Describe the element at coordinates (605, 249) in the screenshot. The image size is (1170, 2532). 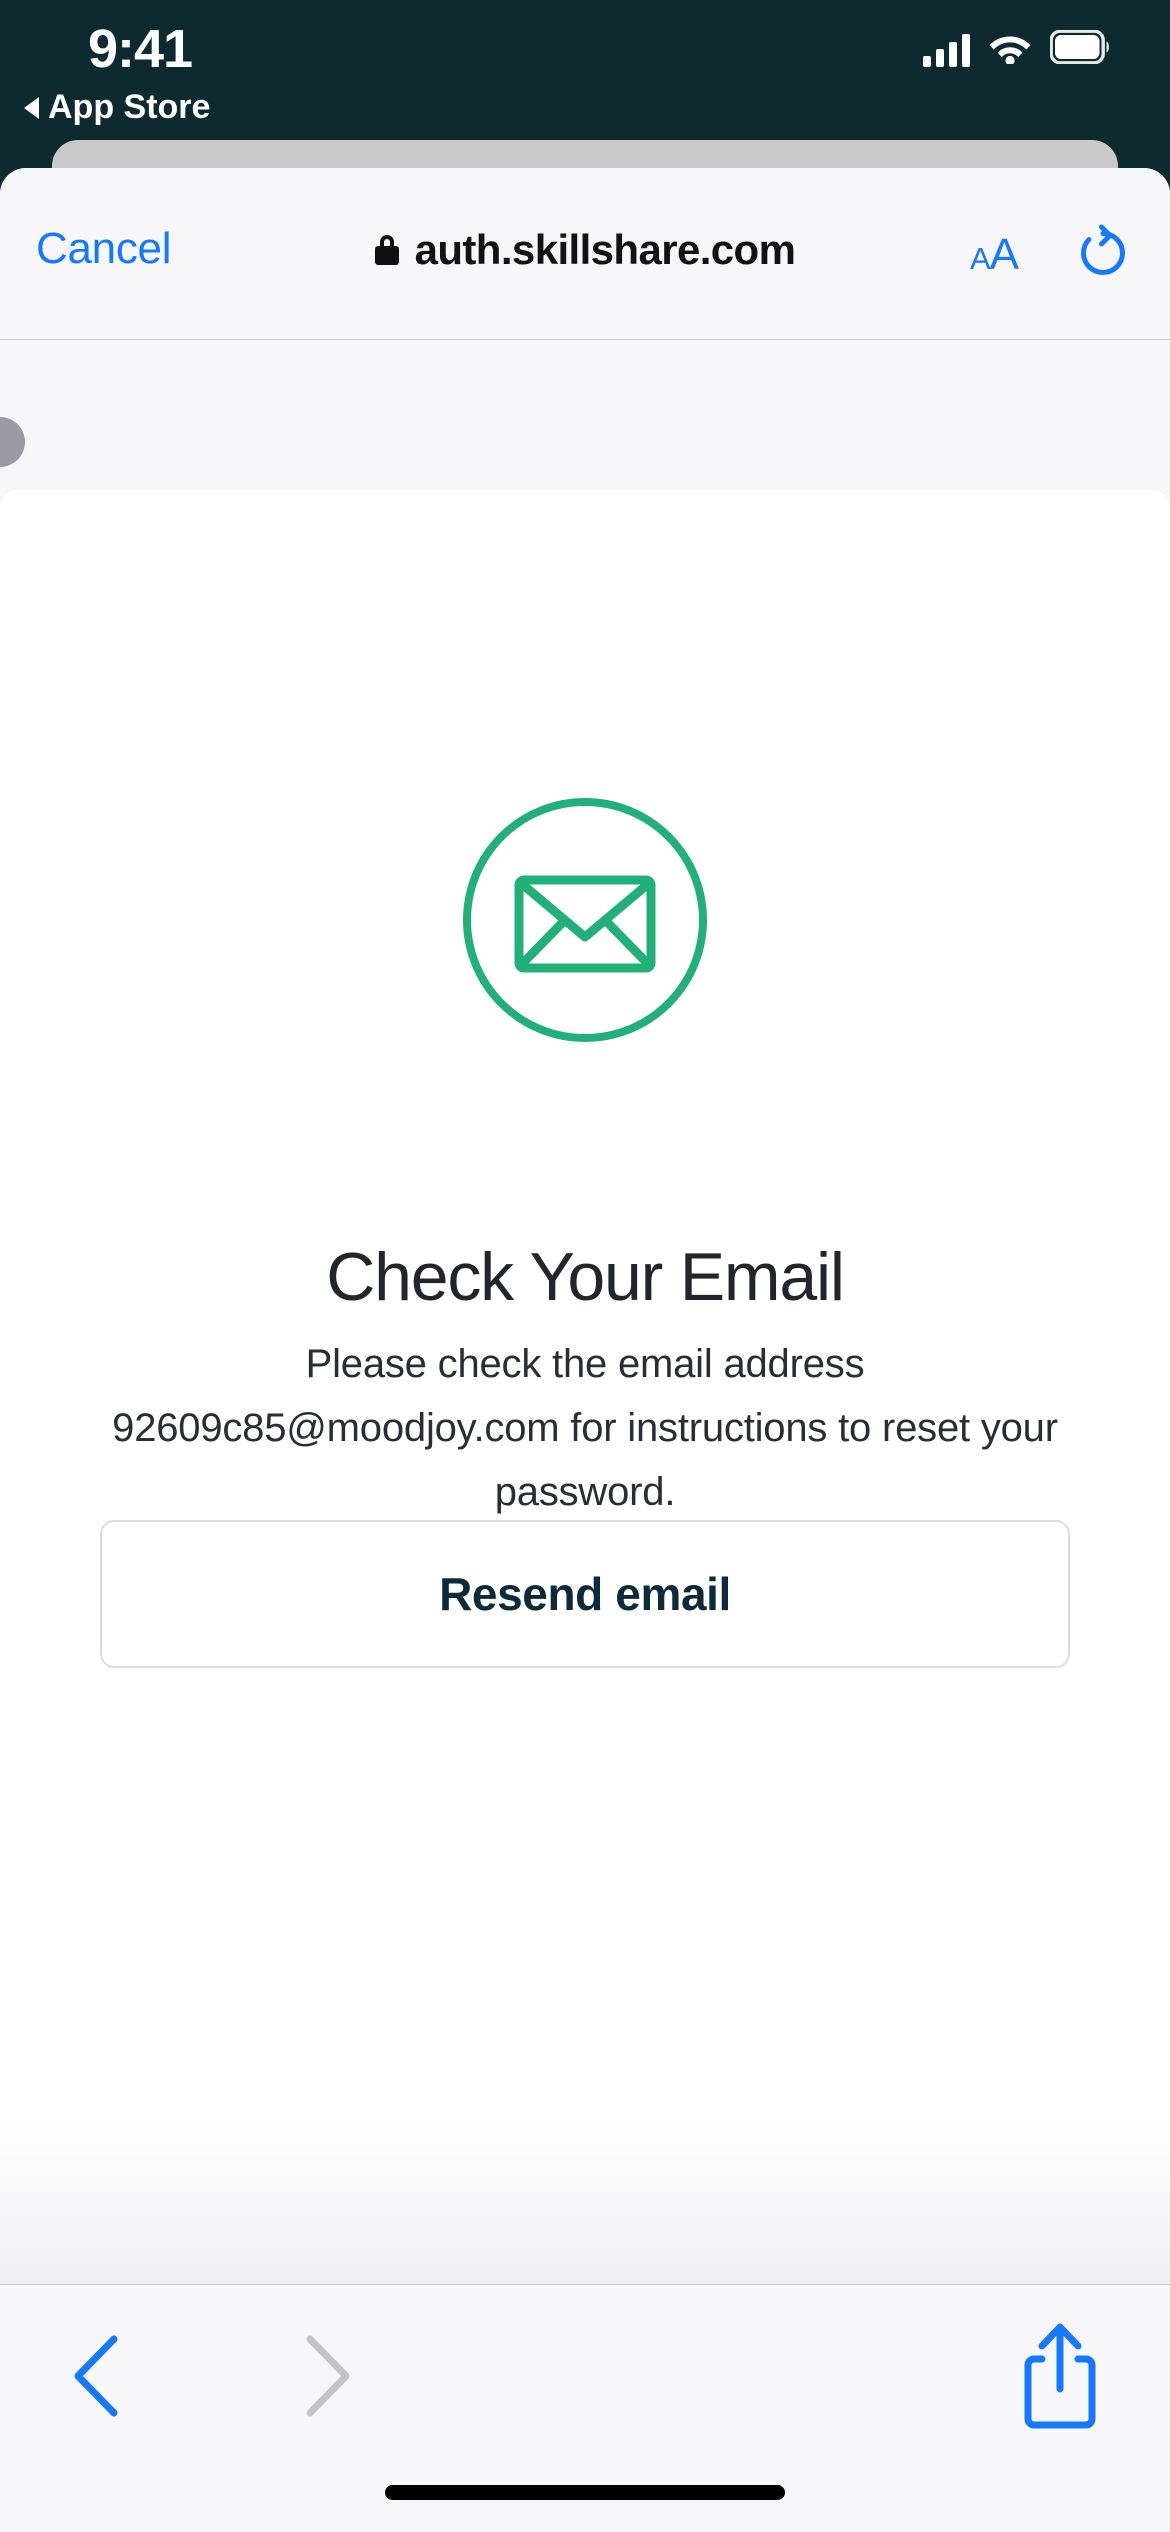
I see `url-text: auth.skillshare.com` at that location.